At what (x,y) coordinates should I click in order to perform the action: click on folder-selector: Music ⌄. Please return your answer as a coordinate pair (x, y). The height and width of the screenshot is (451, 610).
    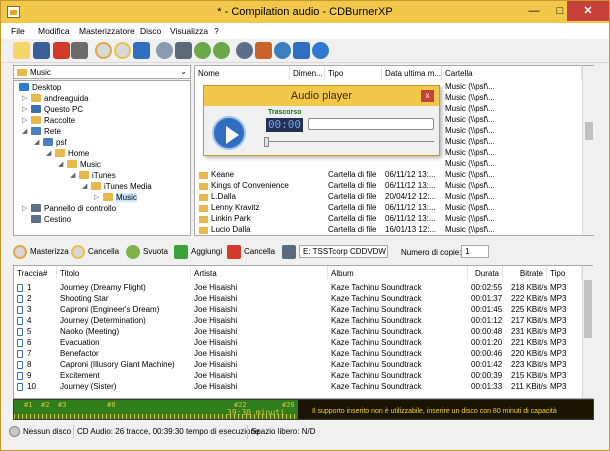
    Looking at the image, I should click on (102, 72).